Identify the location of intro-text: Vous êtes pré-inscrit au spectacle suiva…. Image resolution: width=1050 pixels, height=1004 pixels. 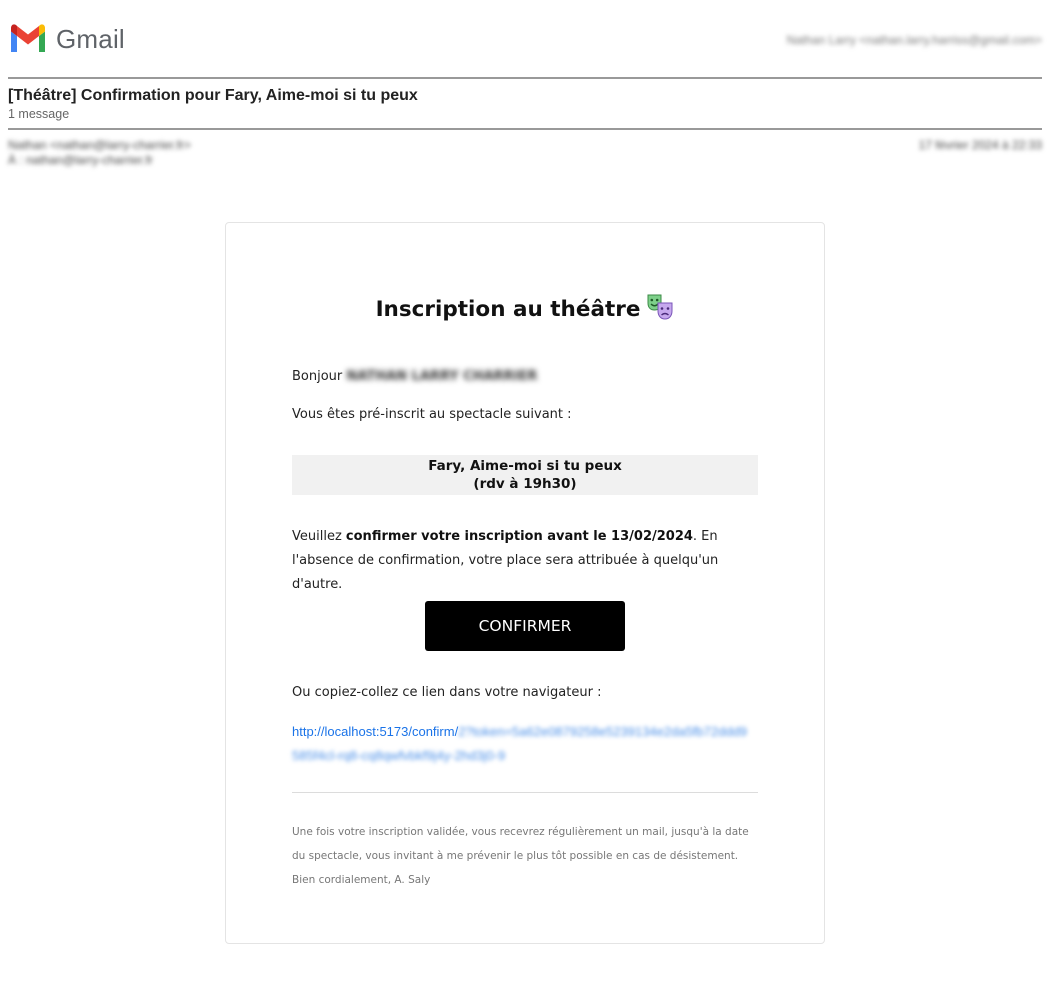
(432, 414).